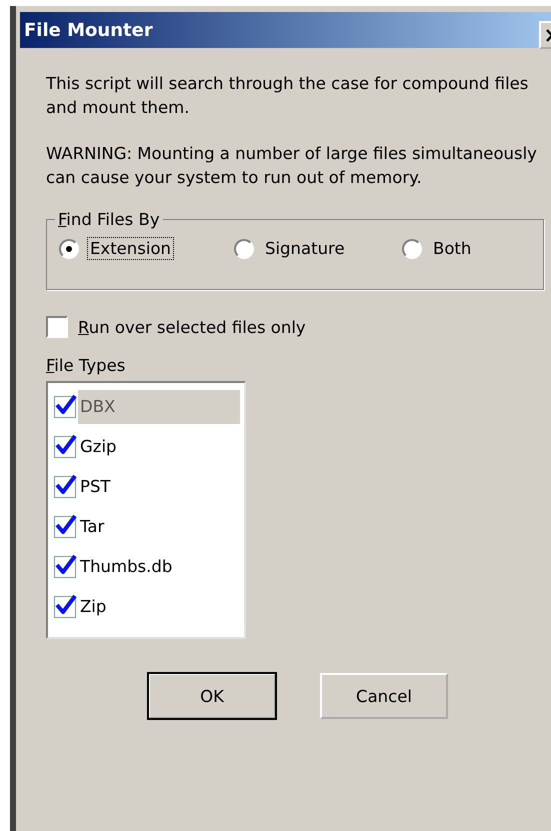 The height and width of the screenshot is (831, 551). I want to click on list-item: Tar, so click(159, 527).